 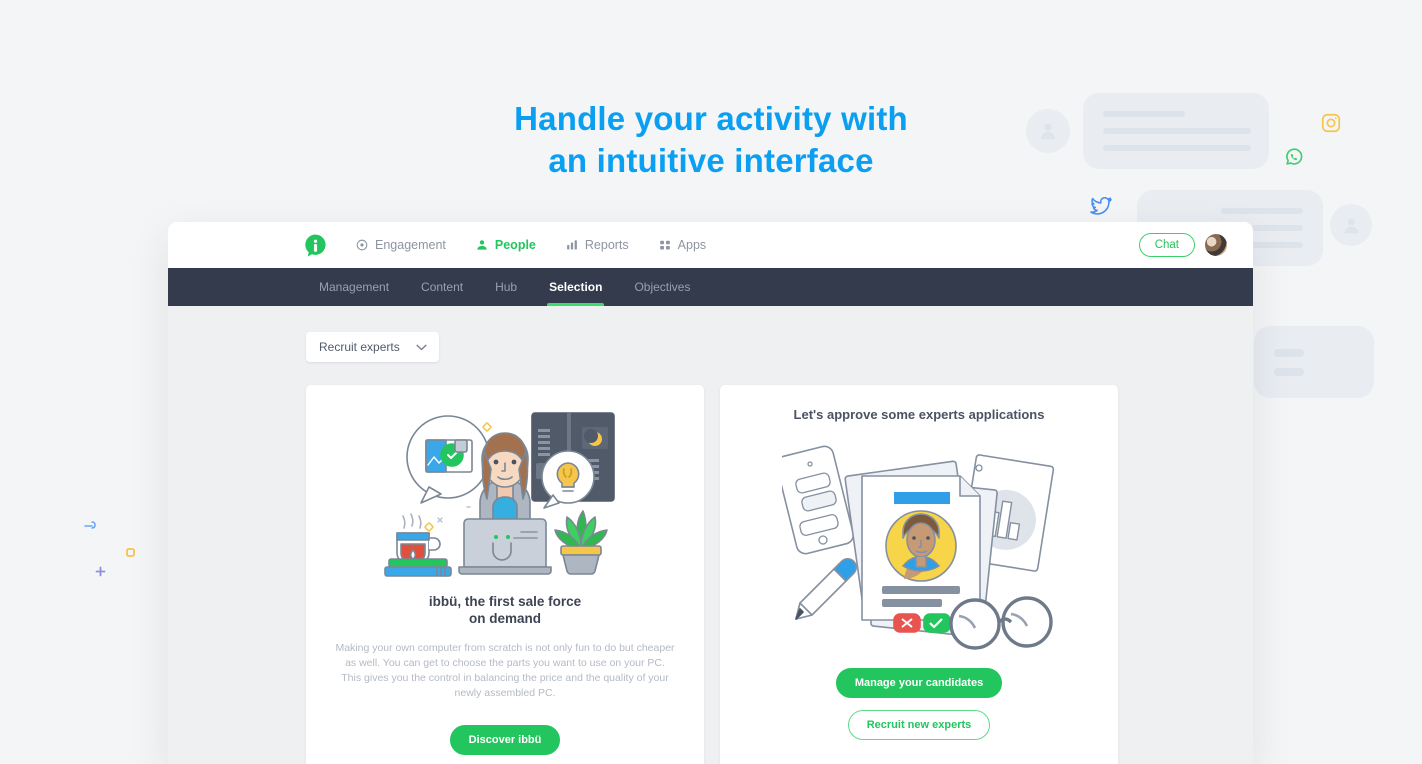 I want to click on bar-chart-icon, so click(x=572, y=245).